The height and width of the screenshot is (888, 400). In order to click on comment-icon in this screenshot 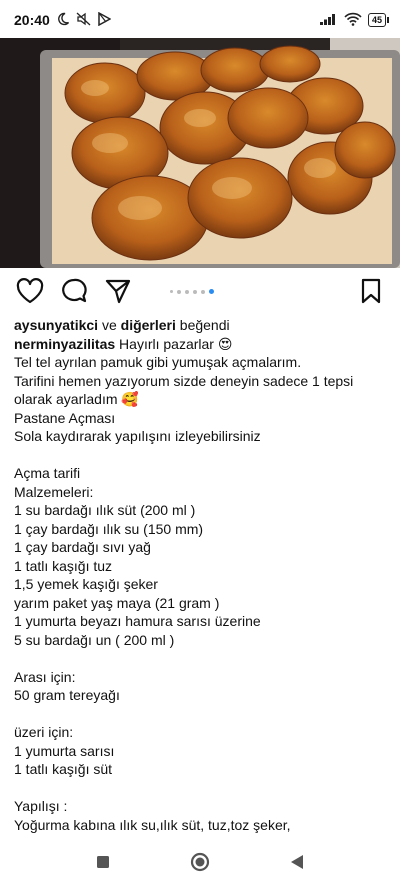, I will do `click(74, 293)`.